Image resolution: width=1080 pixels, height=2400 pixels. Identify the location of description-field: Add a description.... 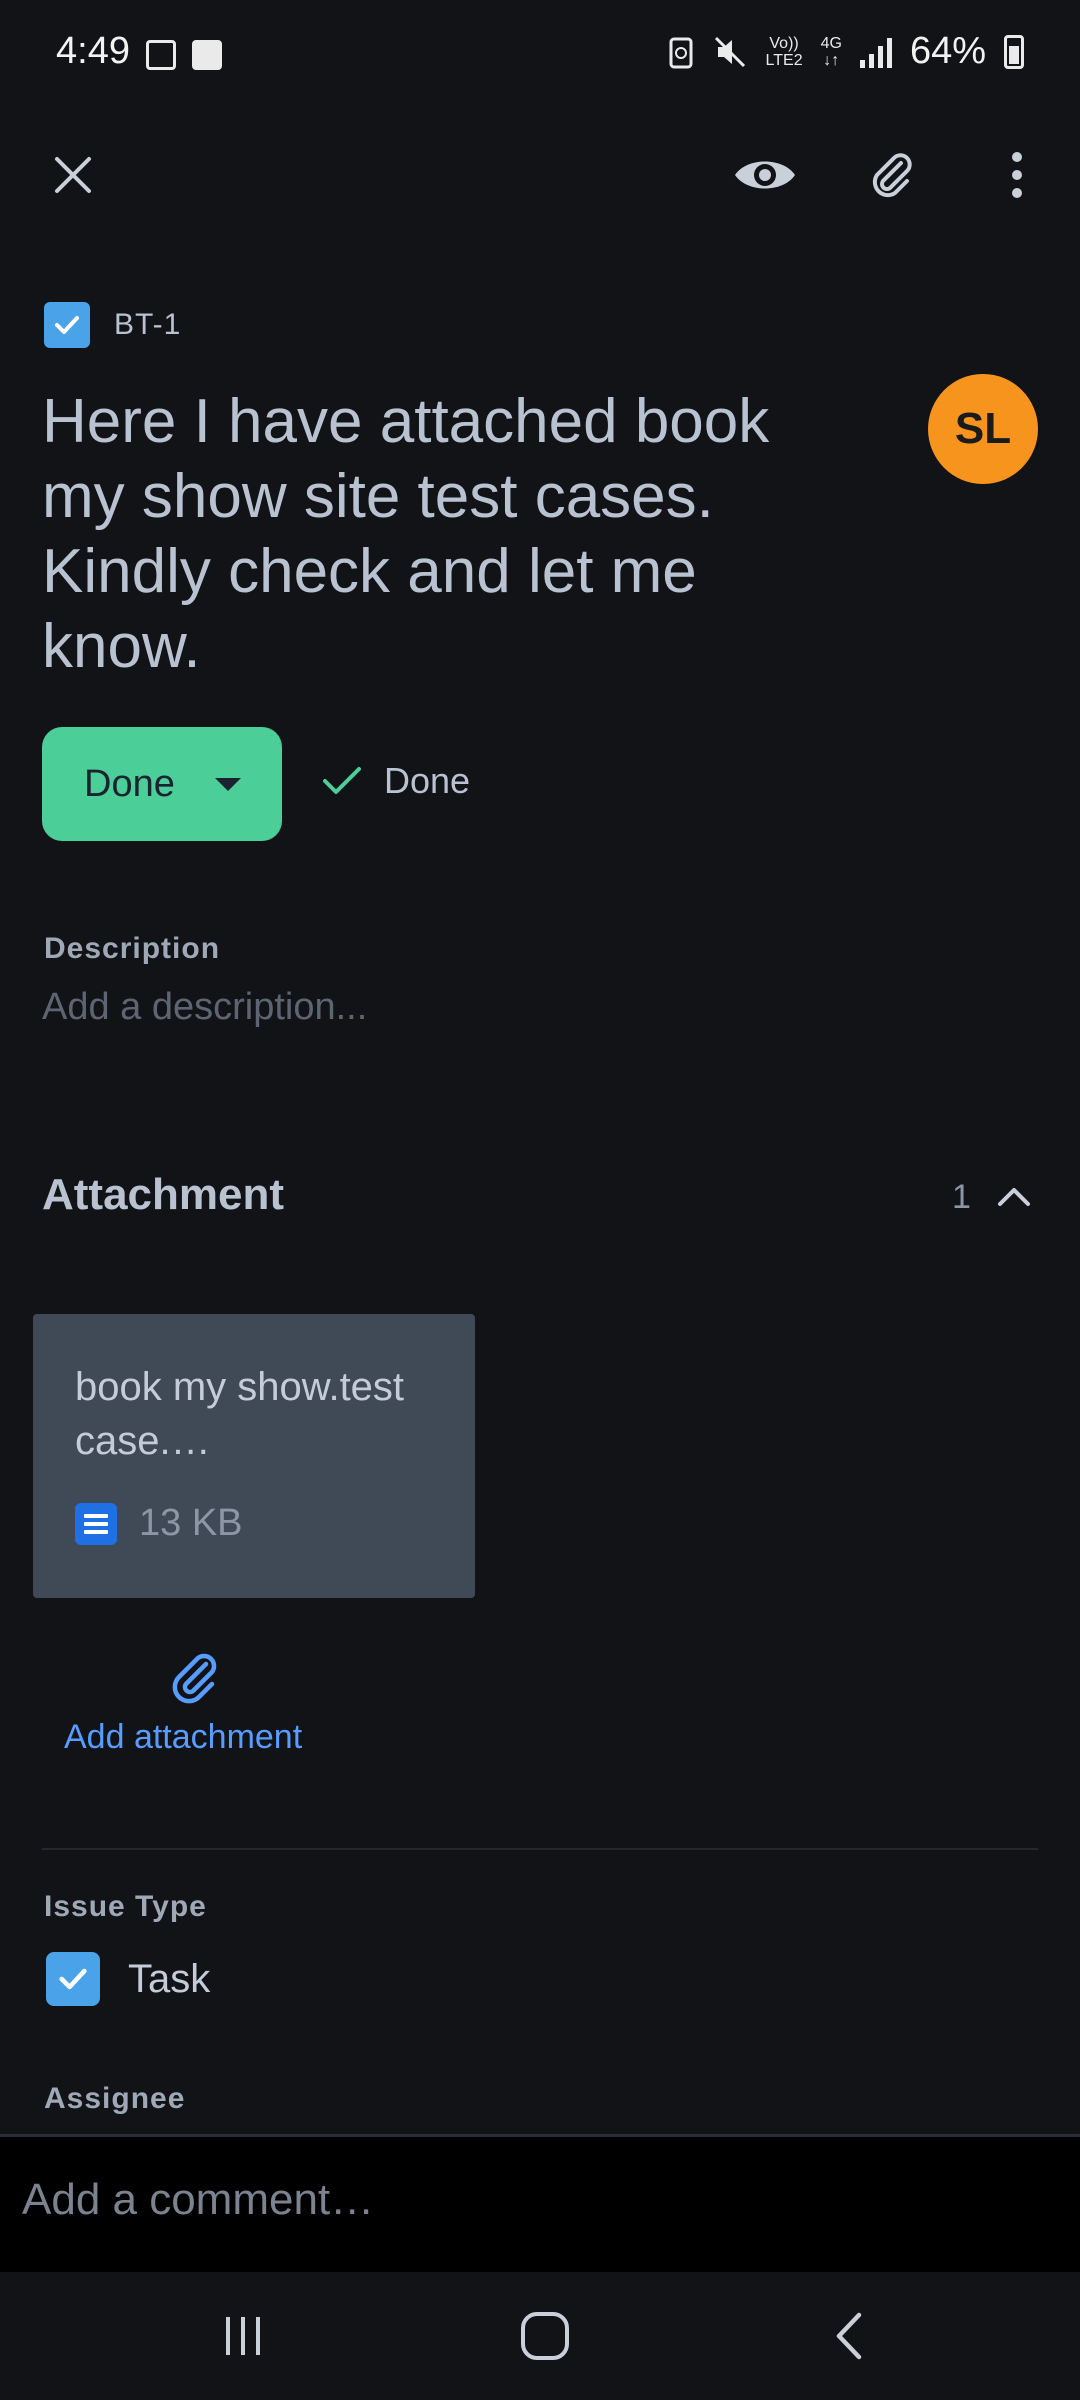
(204, 1007).